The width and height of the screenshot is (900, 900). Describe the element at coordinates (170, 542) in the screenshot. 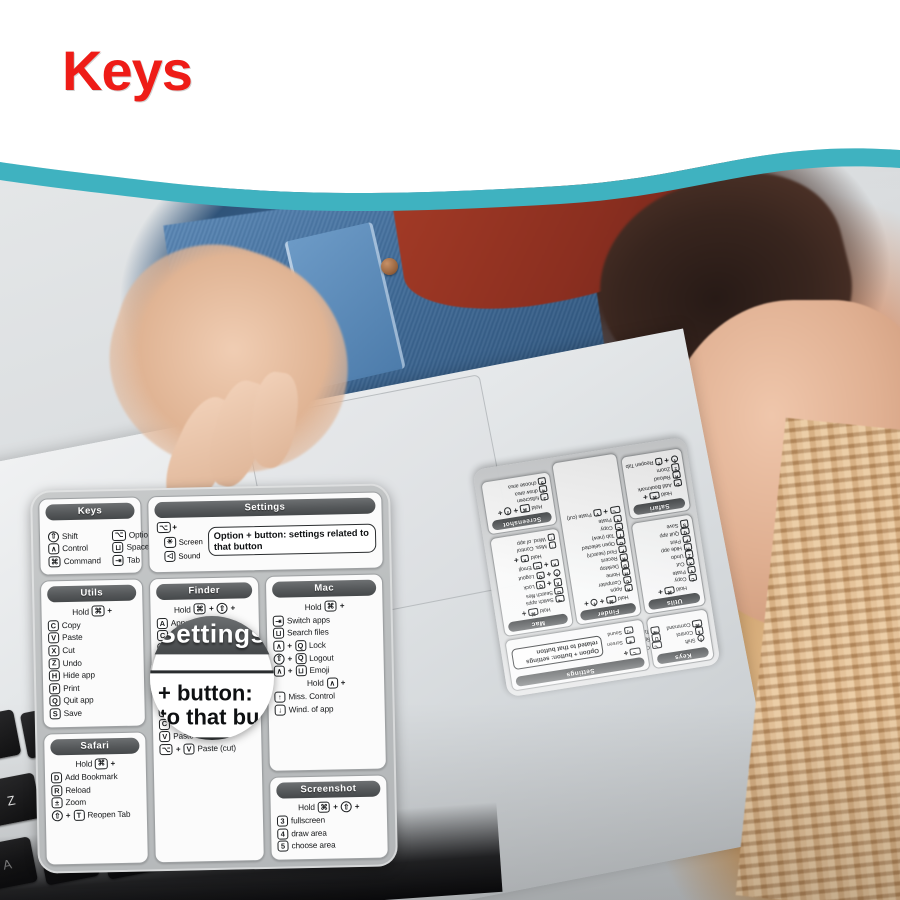

I see `brightness-icon: ☀` at that location.